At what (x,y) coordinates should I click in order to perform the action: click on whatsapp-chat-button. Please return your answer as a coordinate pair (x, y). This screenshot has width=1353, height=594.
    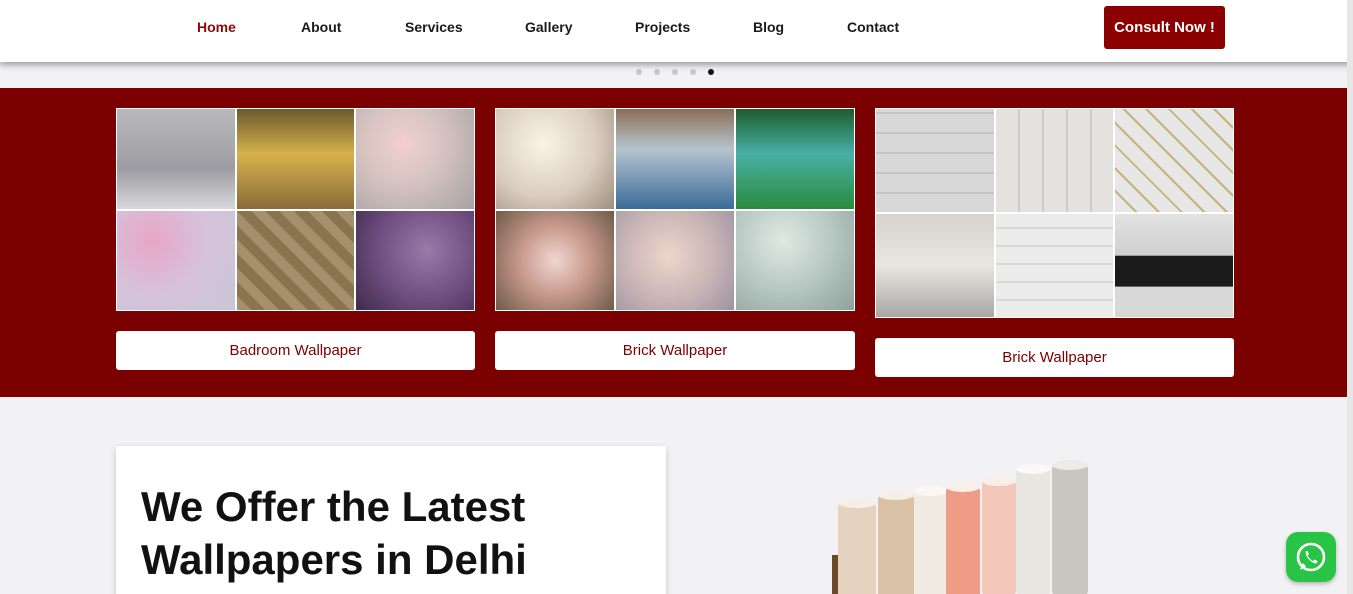
    Looking at the image, I should click on (1311, 557).